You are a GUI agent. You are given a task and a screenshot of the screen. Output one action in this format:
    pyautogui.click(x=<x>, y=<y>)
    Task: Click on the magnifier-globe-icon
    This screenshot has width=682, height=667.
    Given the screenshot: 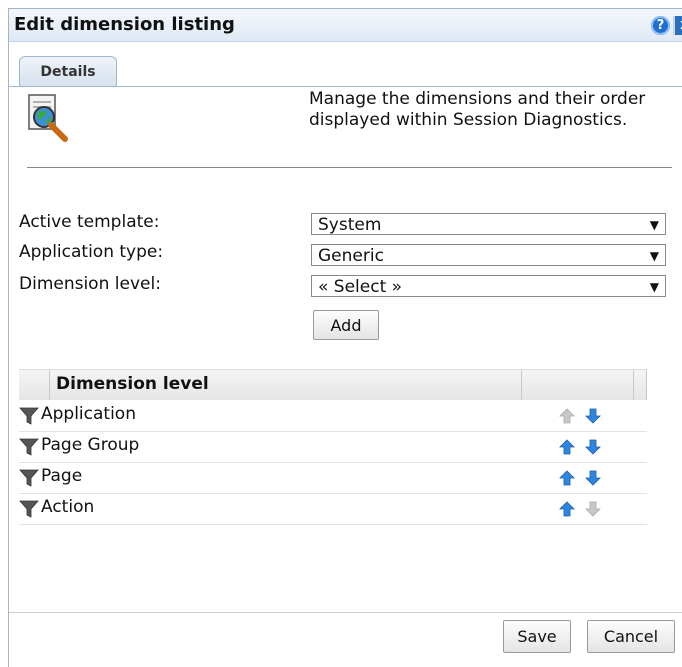 What is the action you would take?
    pyautogui.click(x=48, y=118)
    